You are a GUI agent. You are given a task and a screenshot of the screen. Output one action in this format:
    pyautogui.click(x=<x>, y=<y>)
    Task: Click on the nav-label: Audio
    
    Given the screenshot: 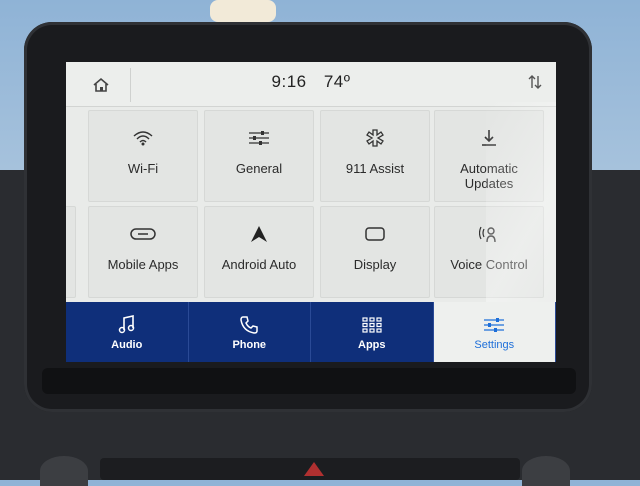 What is the action you would take?
    pyautogui.click(x=127, y=345)
    